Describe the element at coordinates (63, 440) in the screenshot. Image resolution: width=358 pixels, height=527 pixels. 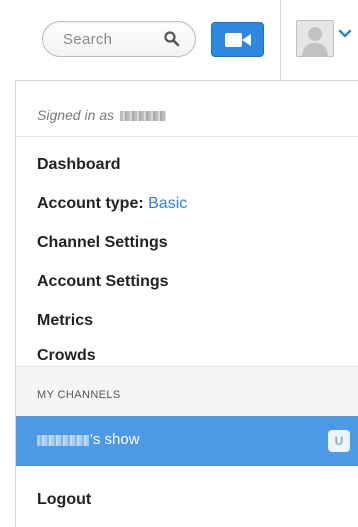
I see `redacted-channel-owner` at that location.